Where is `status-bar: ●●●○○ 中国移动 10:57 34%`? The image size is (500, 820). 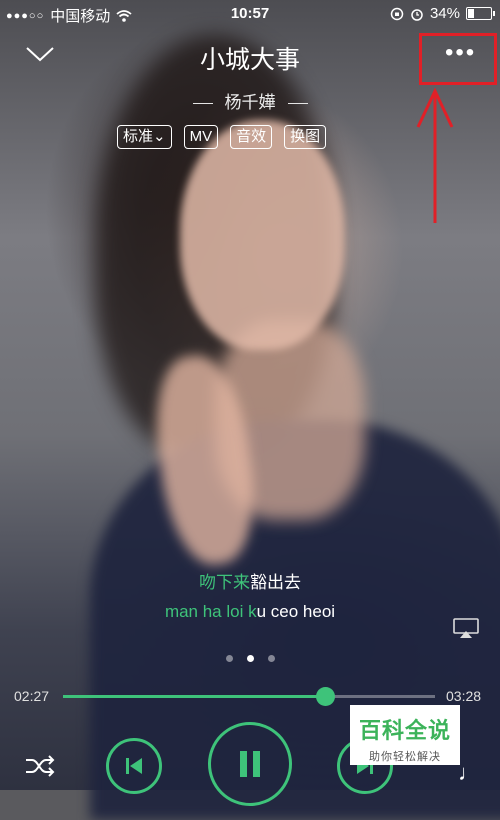 status-bar: ●●●○○ 中国移动 10:57 34% is located at coordinates (250, 14).